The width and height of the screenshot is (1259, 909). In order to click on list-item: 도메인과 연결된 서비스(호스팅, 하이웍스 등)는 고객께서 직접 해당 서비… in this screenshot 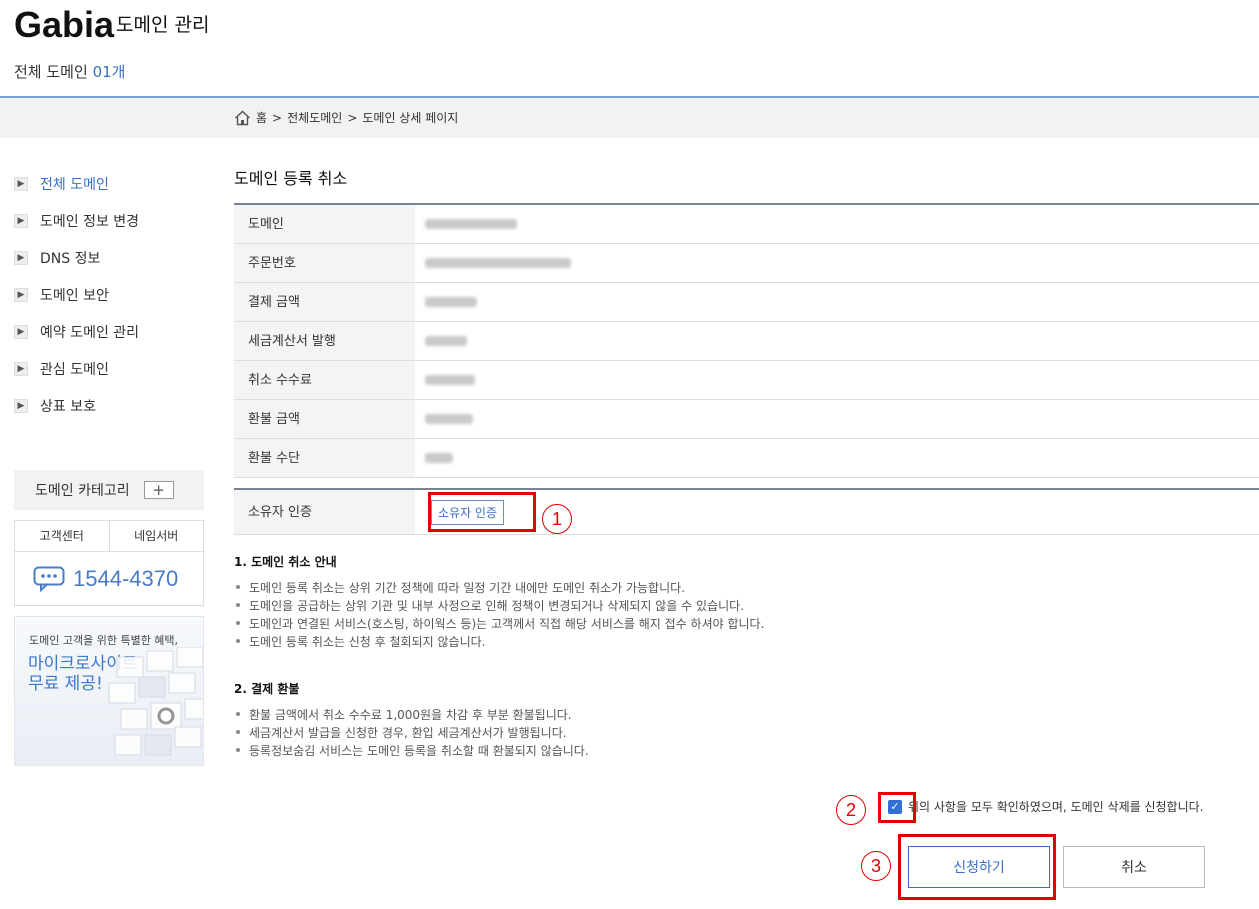, I will do `click(499, 623)`.